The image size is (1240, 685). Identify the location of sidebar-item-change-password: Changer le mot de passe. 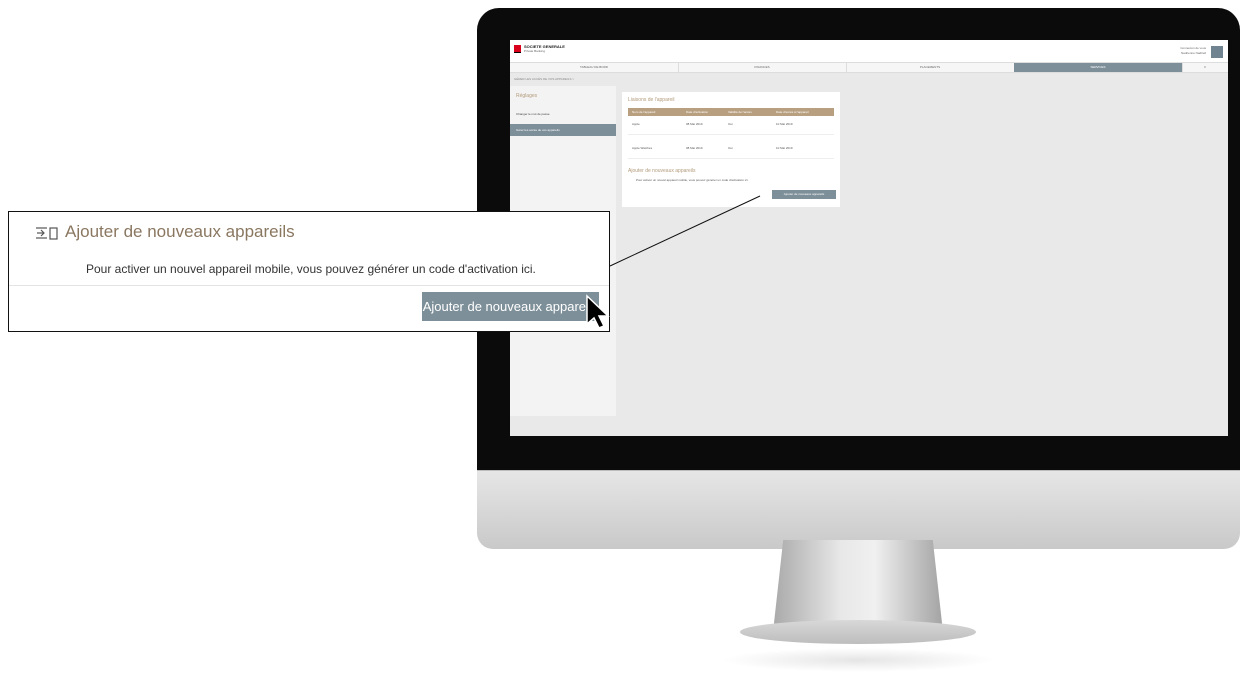
(533, 114).